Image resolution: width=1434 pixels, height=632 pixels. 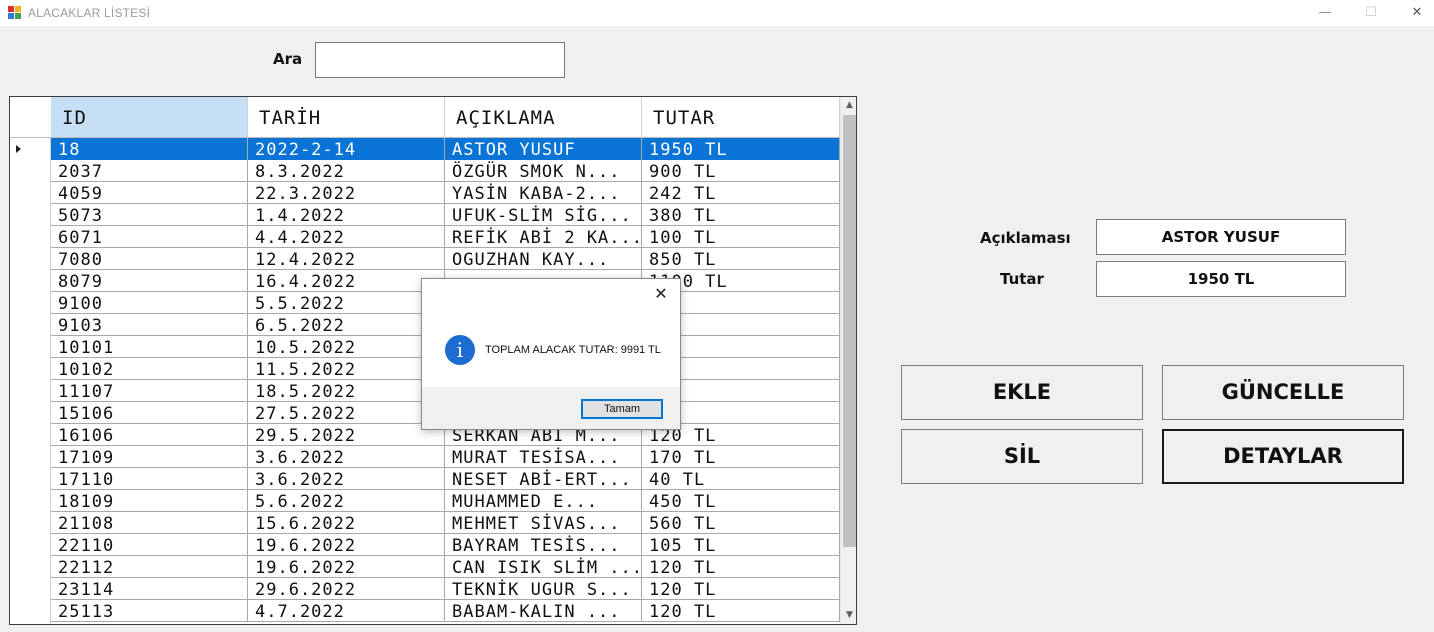 I want to click on cell-id: 23114, so click(x=149, y=589).